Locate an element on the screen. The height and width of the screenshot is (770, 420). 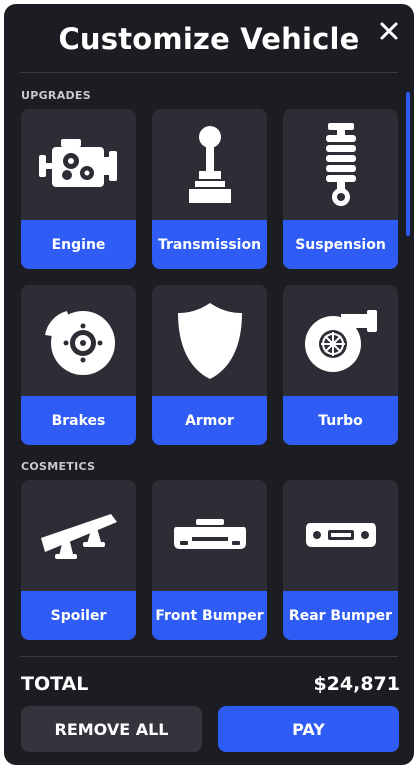
spoiler-icon is located at coordinates (78, 536).